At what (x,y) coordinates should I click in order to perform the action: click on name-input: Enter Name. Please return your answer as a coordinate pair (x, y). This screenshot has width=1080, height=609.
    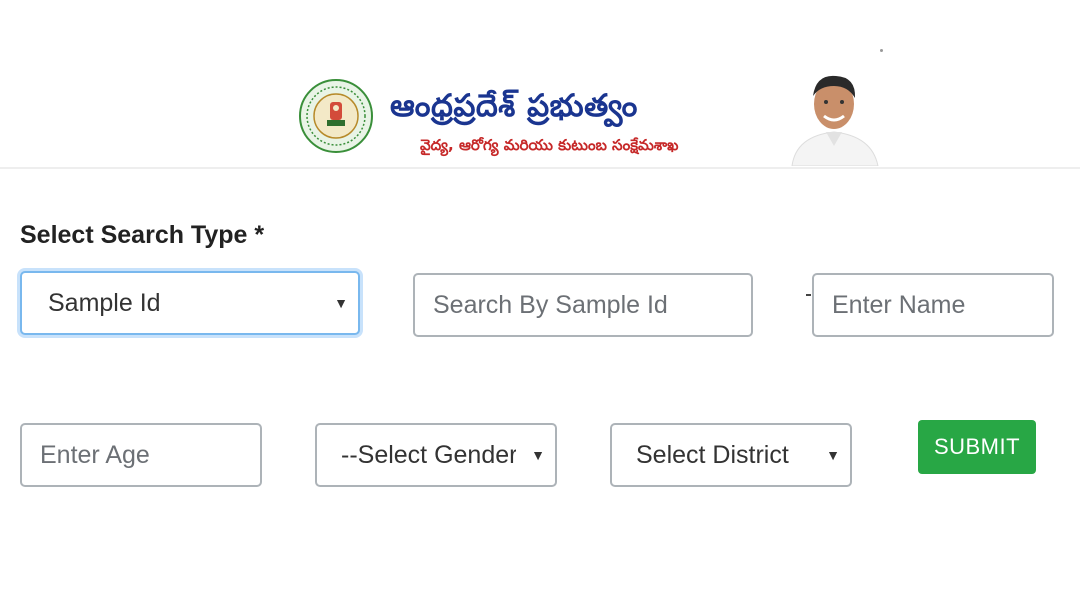
    Looking at the image, I should click on (933, 305).